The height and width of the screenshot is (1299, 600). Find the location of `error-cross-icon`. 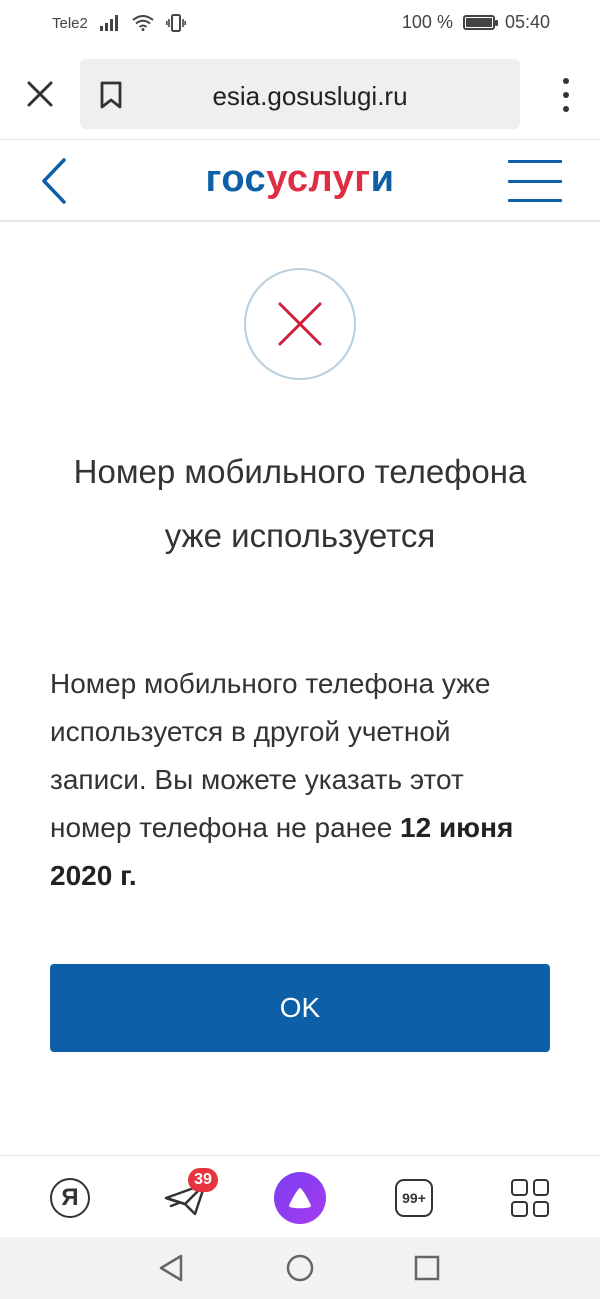

error-cross-icon is located at coordinates (300, 324).